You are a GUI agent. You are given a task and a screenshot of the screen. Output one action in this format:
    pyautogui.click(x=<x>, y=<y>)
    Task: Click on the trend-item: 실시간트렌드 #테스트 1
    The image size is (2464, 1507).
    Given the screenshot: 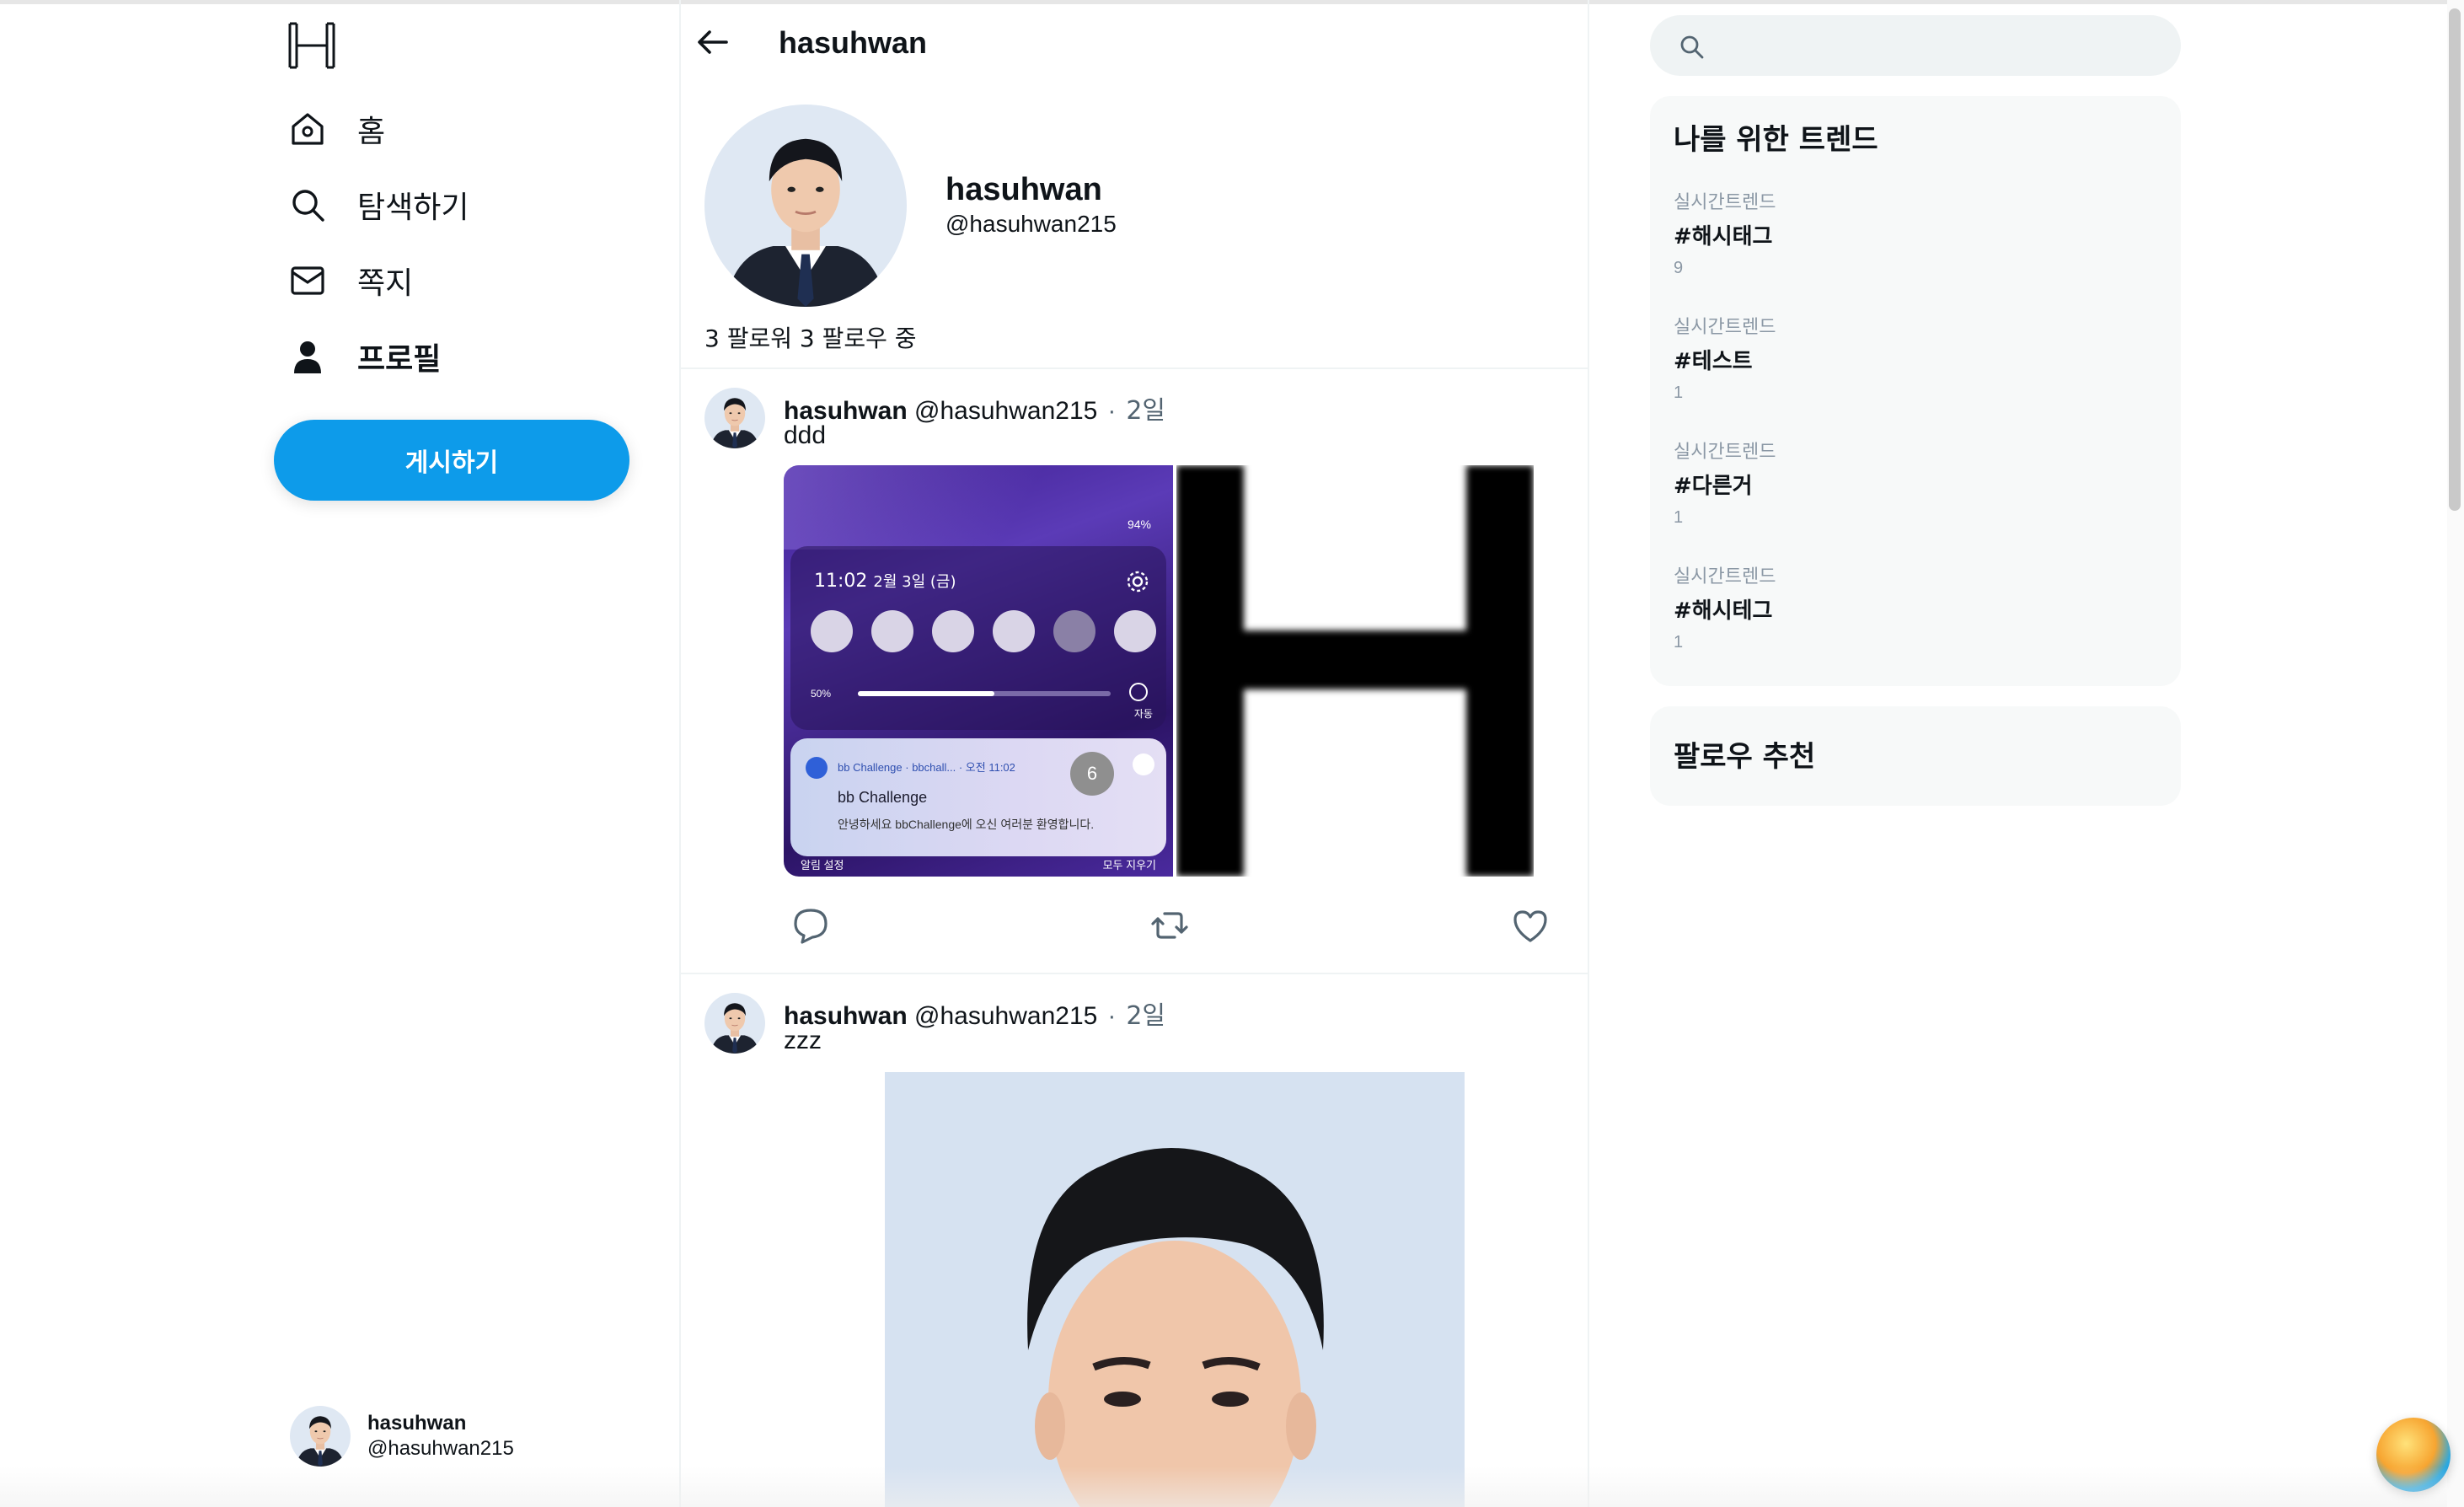 What is the action you would take?
    pyautogui.click(x=1918, y=357)
    